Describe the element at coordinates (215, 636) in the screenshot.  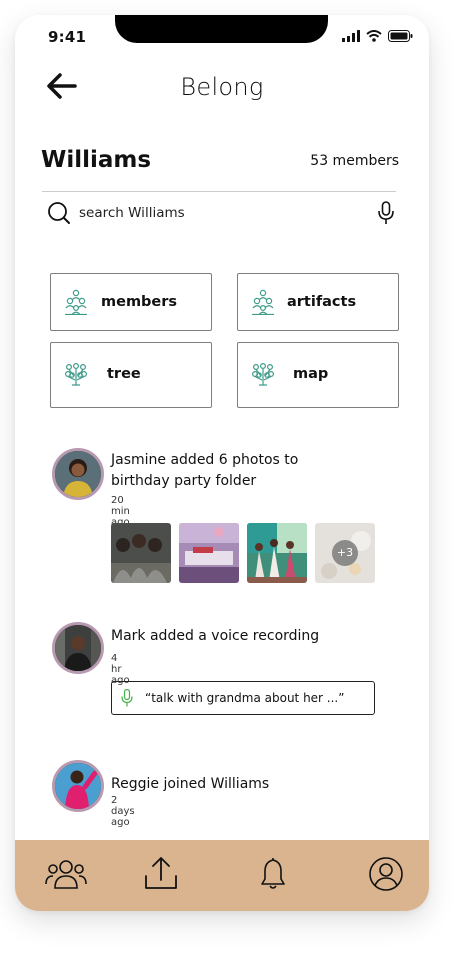
I see `feed-text: Mark added a voice recording` at that location.